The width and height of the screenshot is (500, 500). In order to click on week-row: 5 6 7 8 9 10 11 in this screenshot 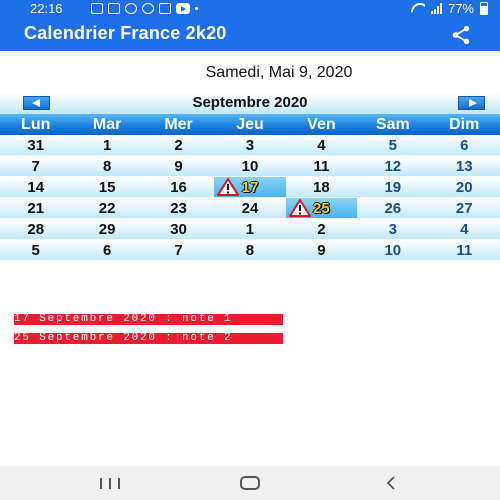, I will do `click(250, 250)`.